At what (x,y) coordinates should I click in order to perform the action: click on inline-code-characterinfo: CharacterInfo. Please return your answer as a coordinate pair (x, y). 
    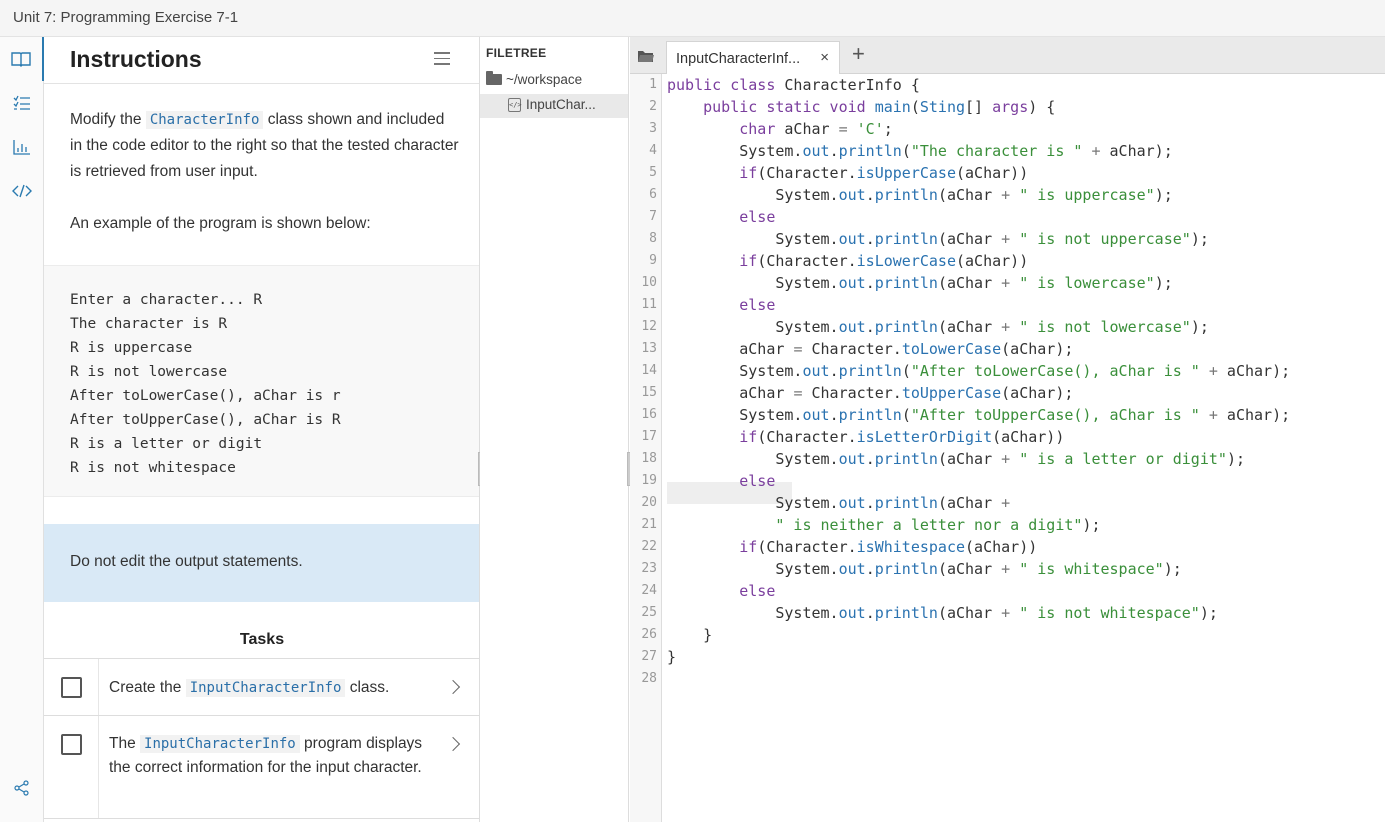
    Looking at the image, I should click on (204, 120).